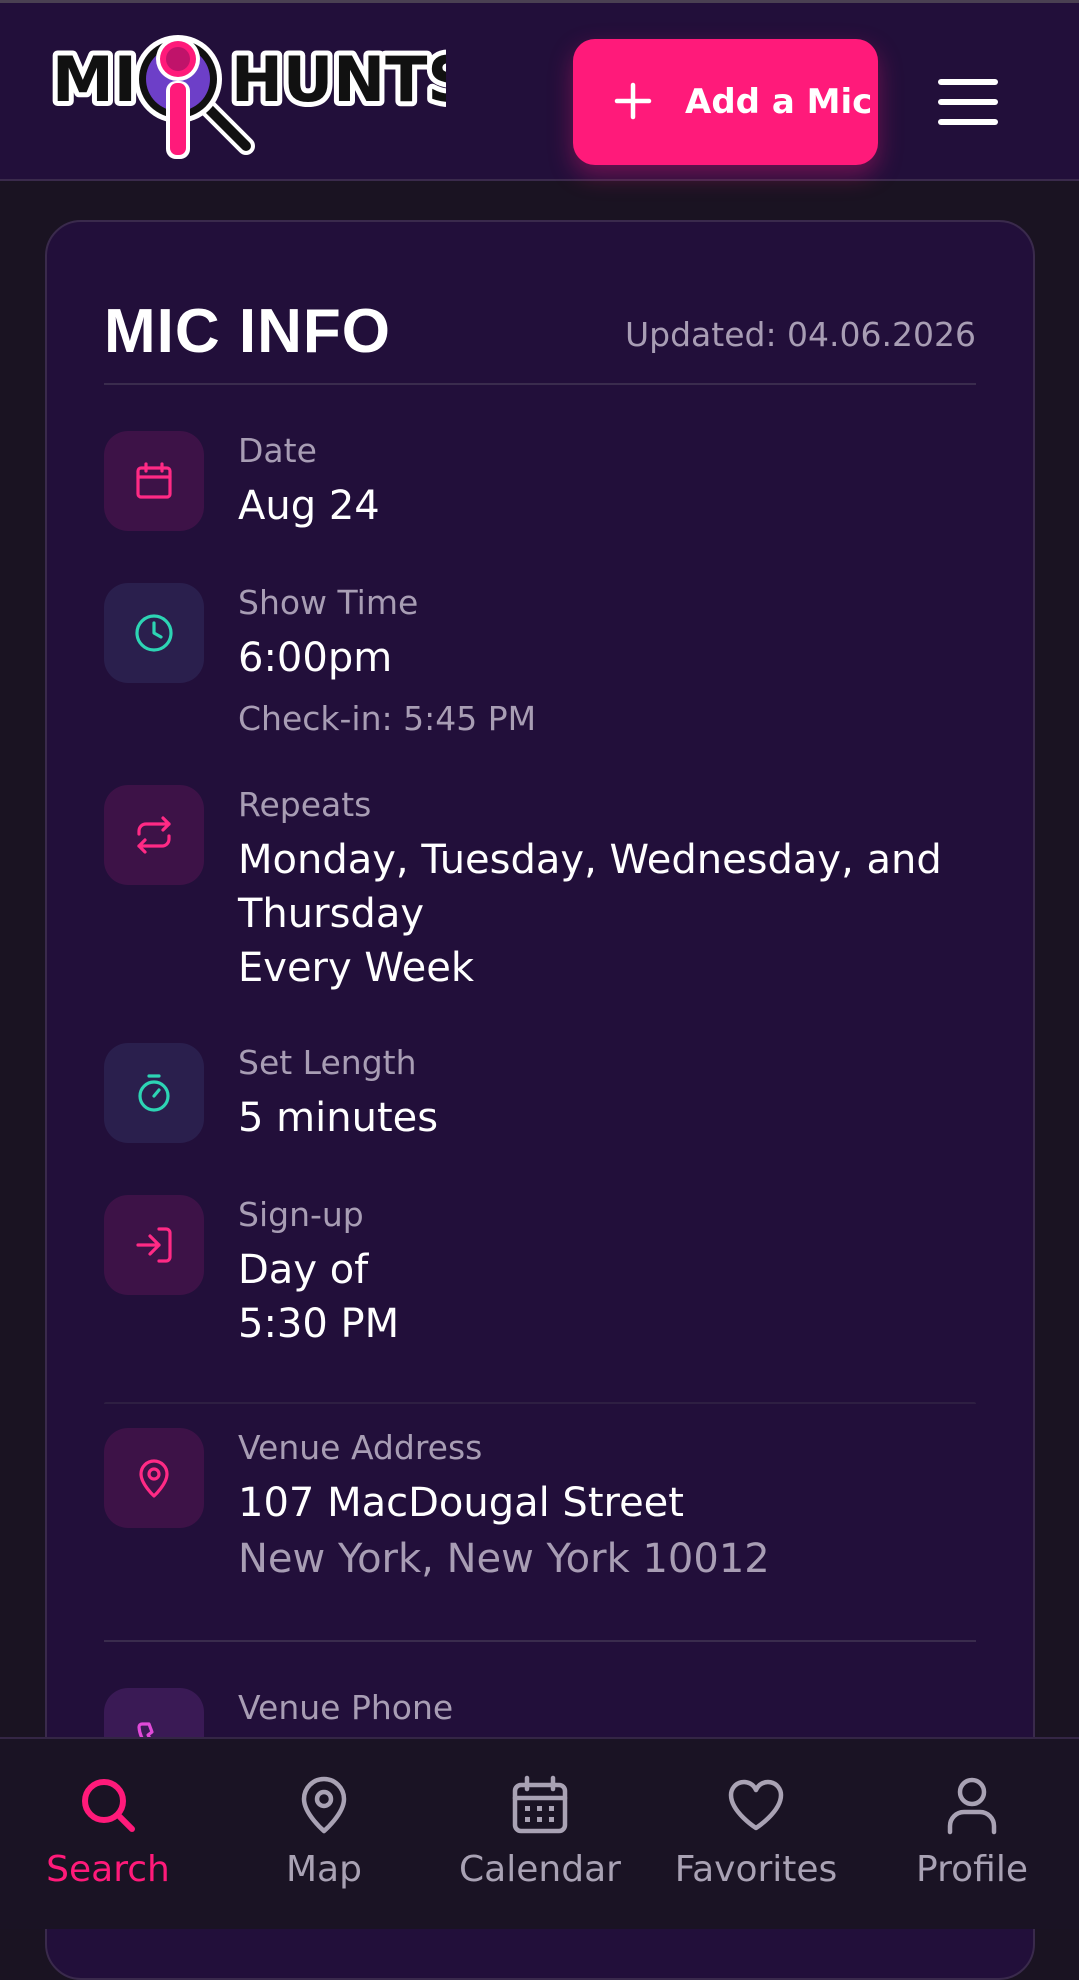 This screenshot has width=1079, height=1980. What do you see at coordinates (756, 1805) in the screenshot?
I see `heart-icon` at bounding box center [756, 1805].